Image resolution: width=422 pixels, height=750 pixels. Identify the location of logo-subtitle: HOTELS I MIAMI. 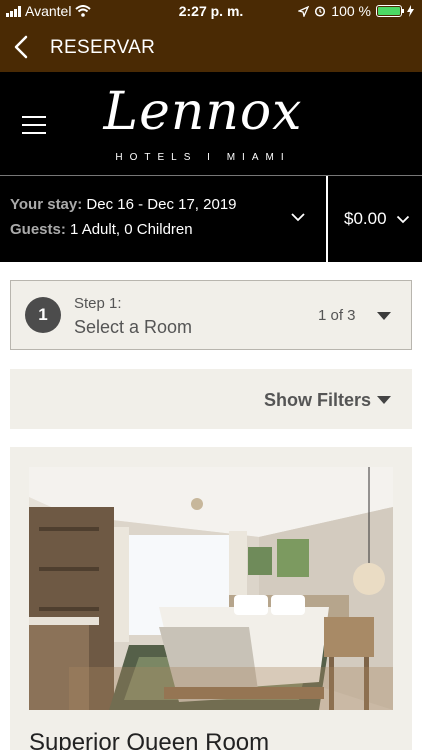
(203, 157).